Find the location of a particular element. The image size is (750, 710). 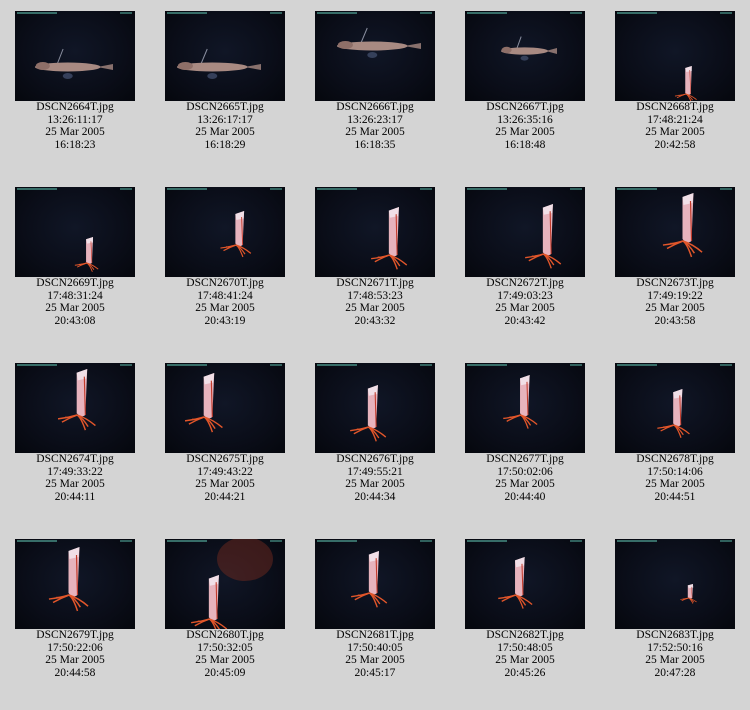

capture-time: 20:43:32 is located at coordinates (375, 320).